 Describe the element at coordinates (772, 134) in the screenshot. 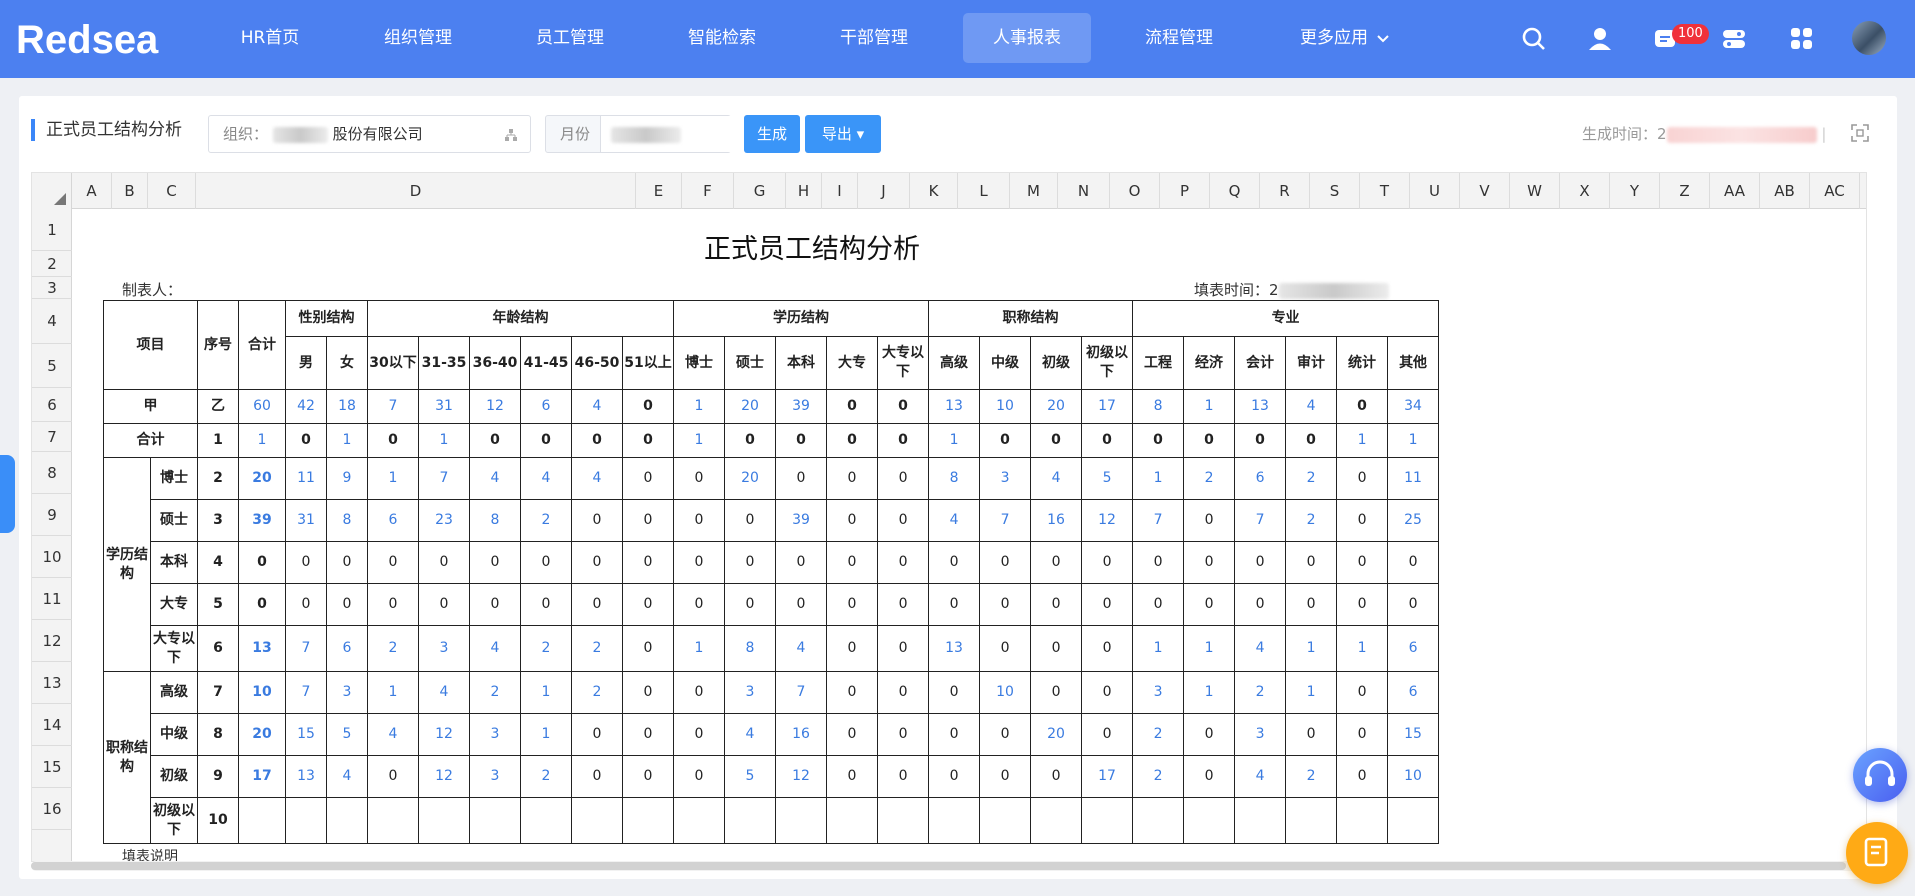

I see `generate-button: 生成` at that location.